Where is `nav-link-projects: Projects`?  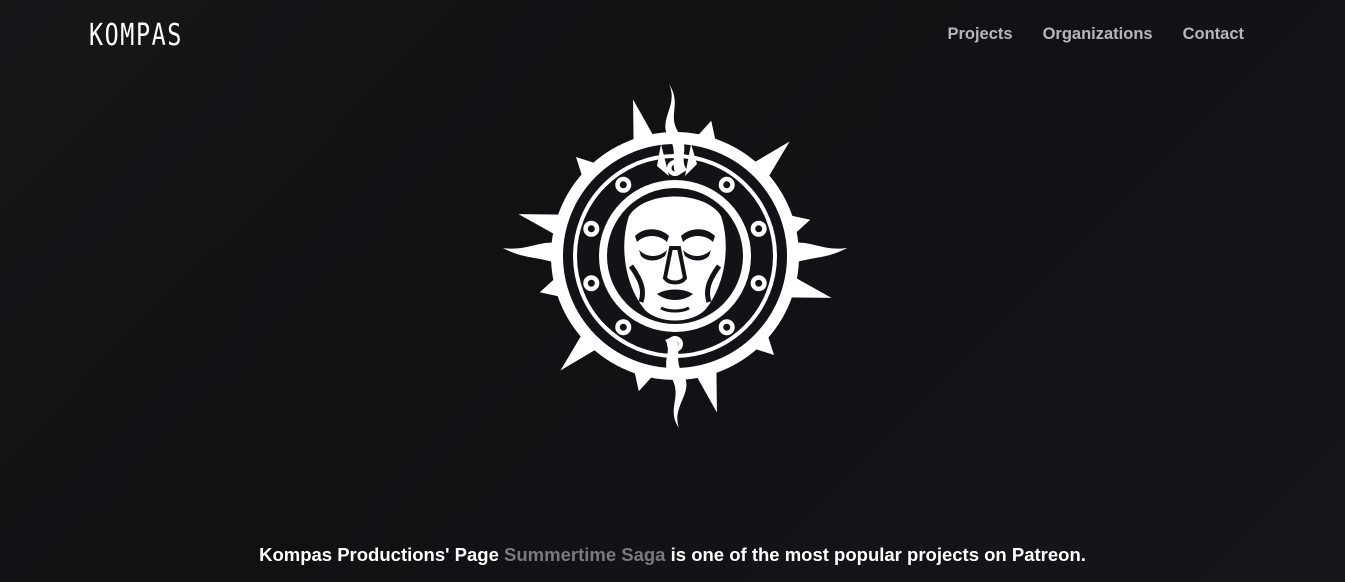 nav-link-projects: Projects is located at coordinates (979, 34).